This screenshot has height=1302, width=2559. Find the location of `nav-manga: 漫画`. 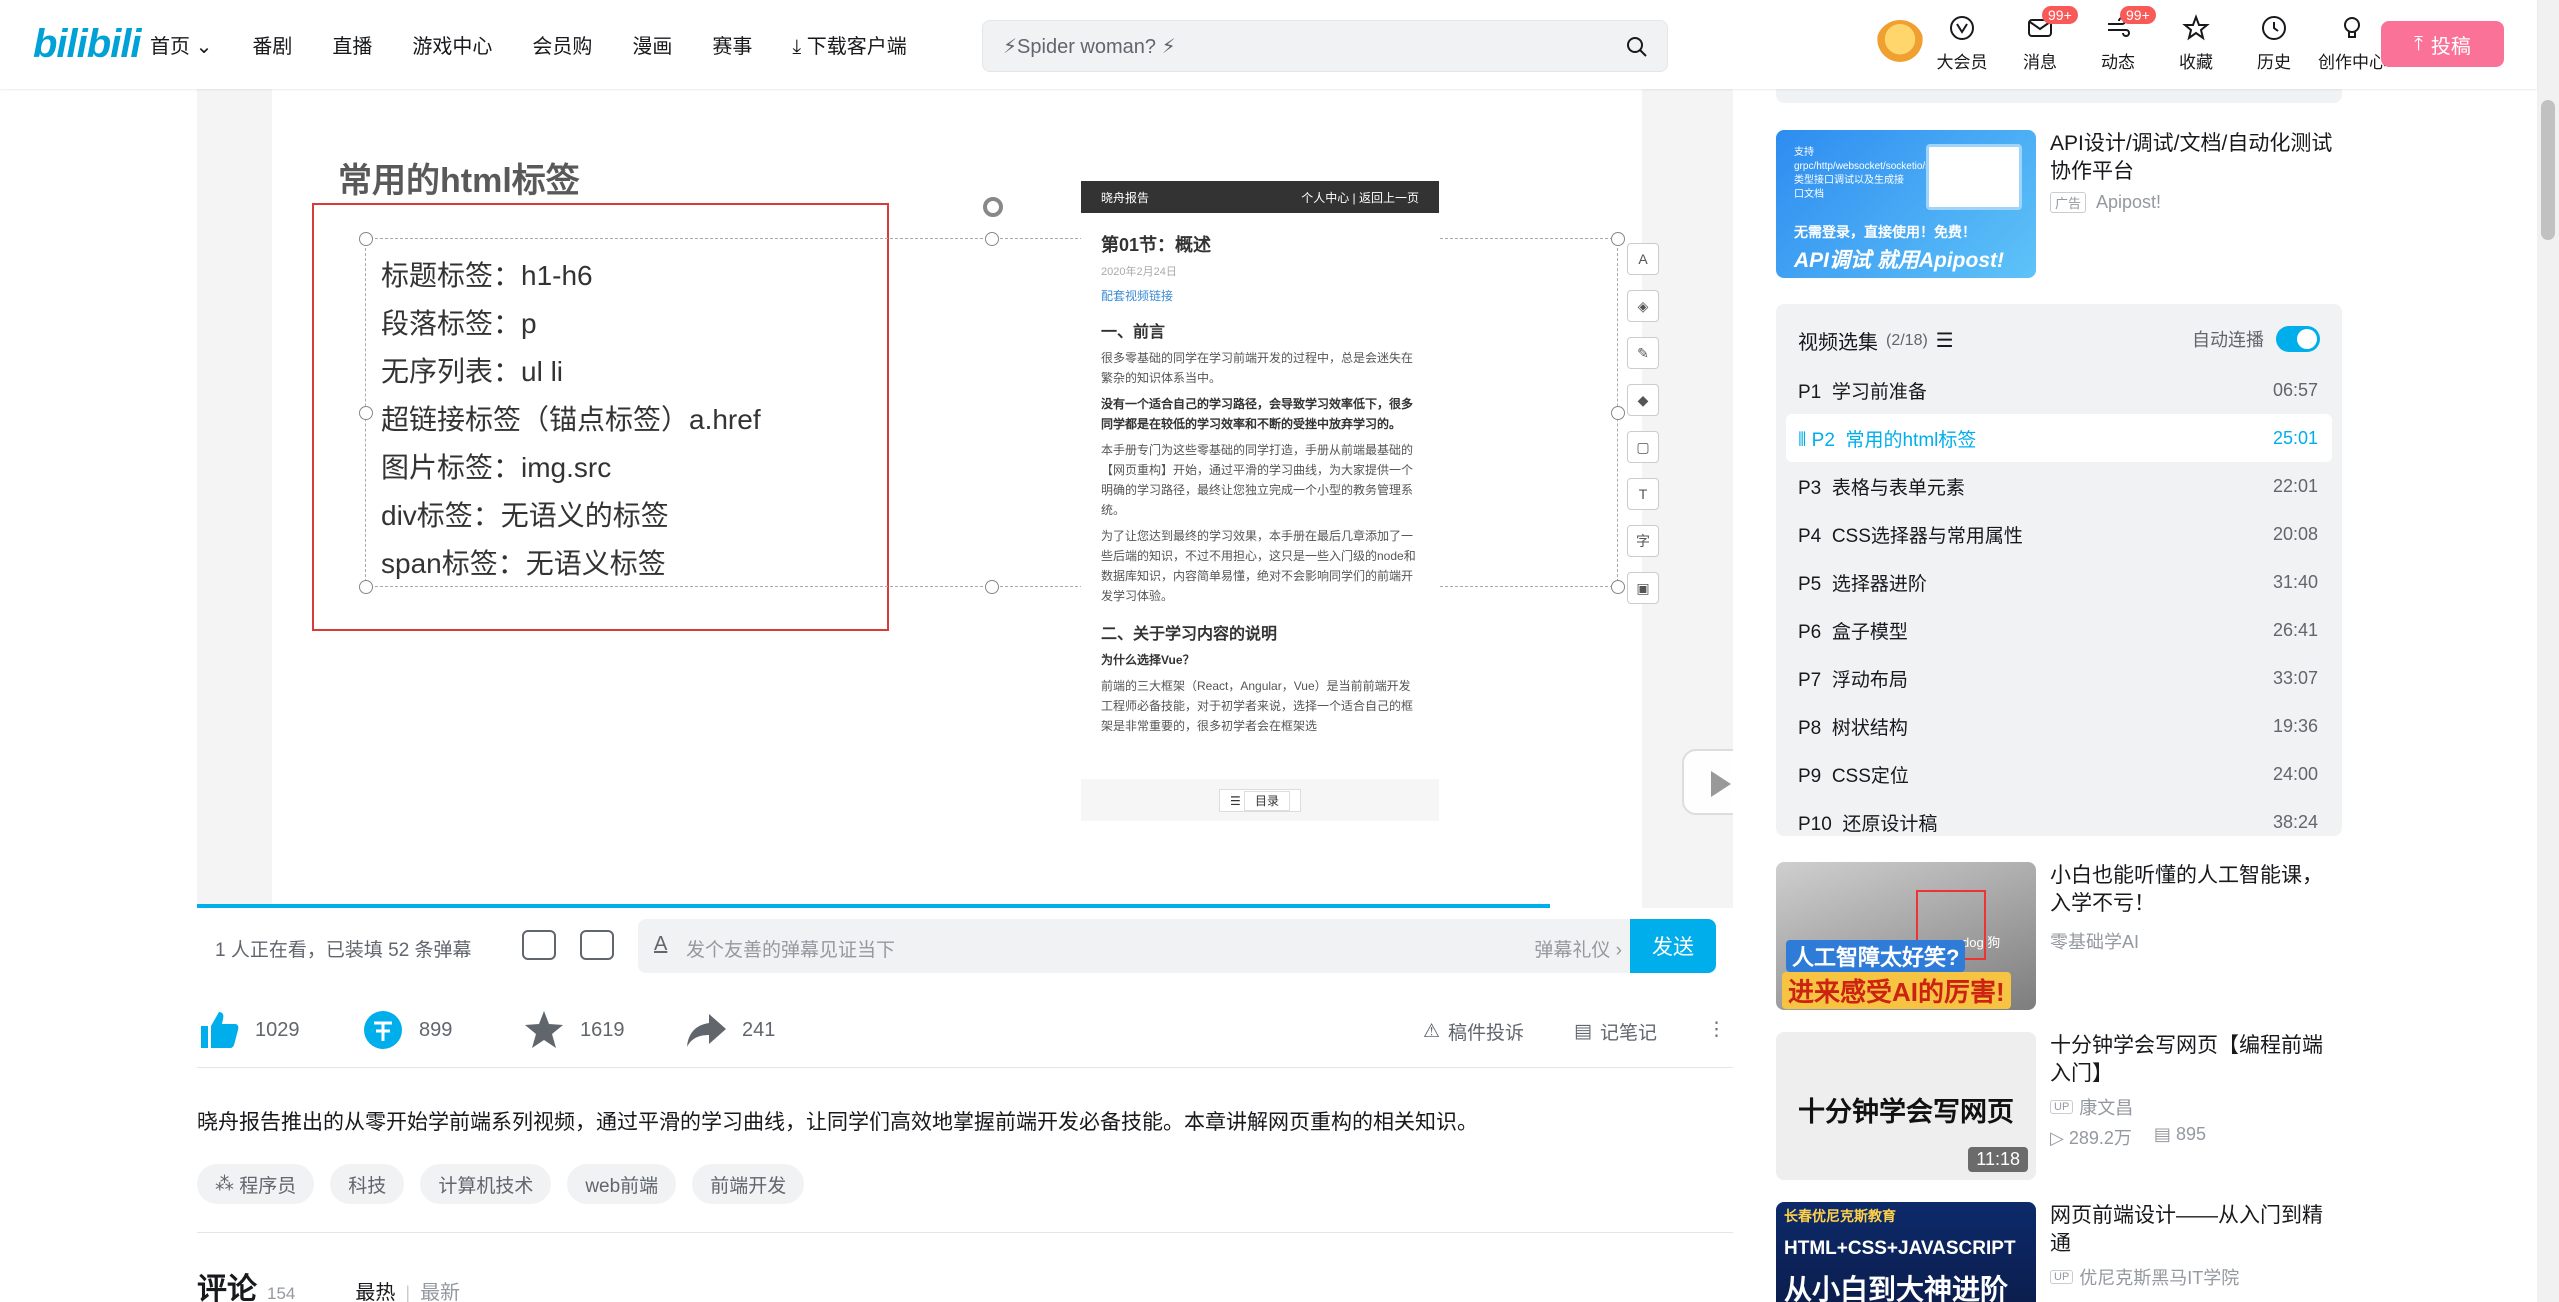

nav-manga: 漫画 is located at coordinates (652, 44).